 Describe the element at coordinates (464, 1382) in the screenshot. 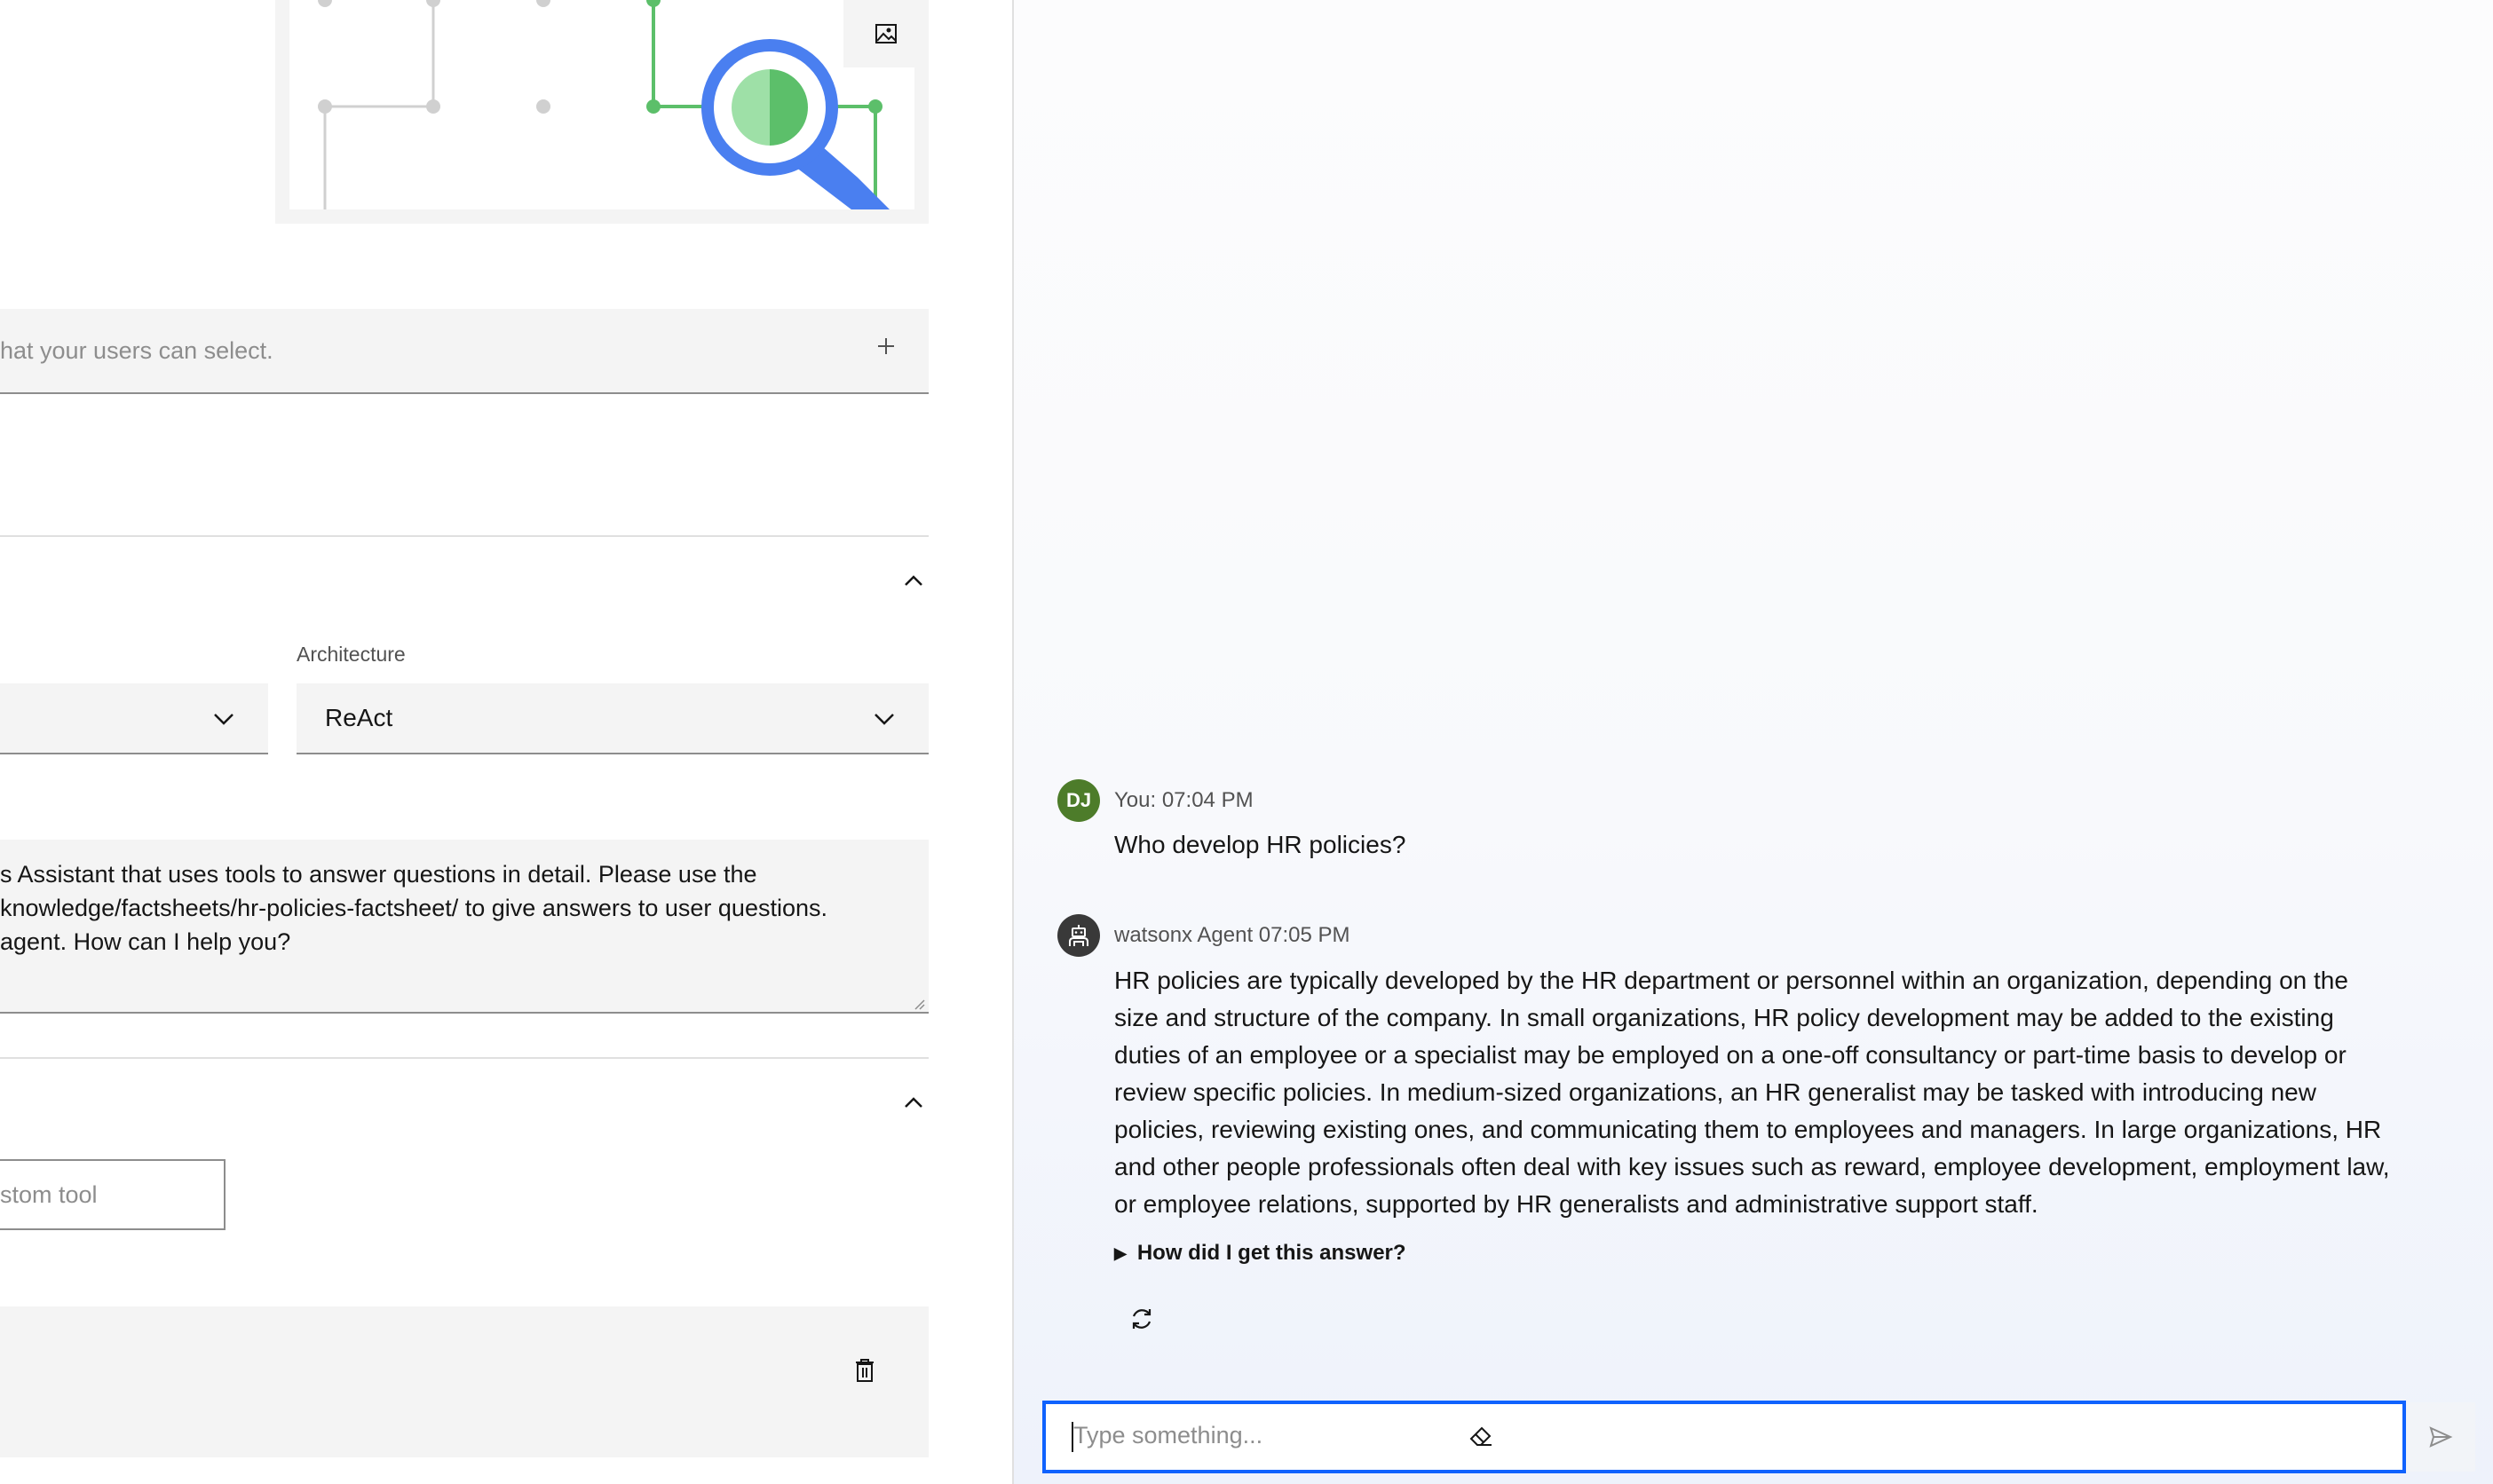

I see `tool-card` at that location.